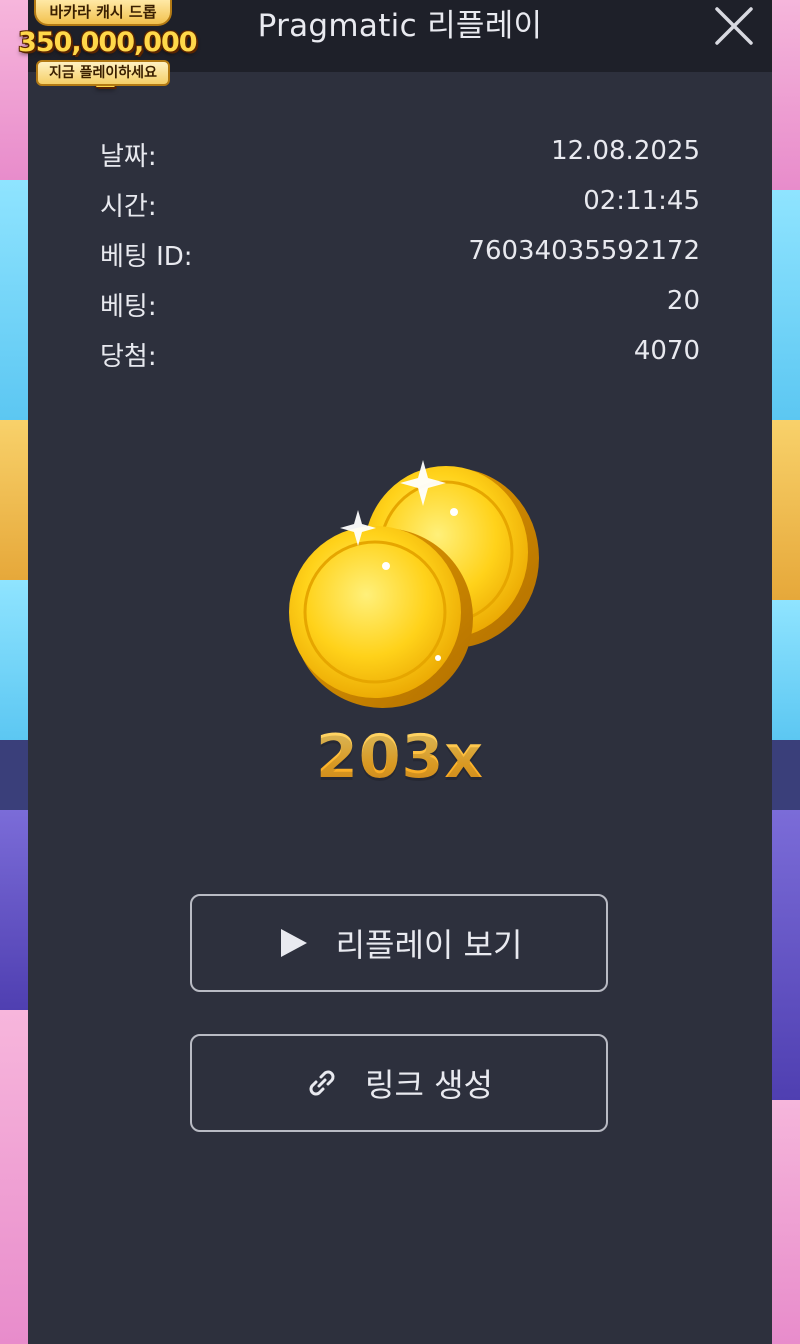 This screenshot has height=1344, width=800. What do you see at coordinates (666, 351) in the screenshot?
I see `win-value: 4070` at bounding box center [666, 351].